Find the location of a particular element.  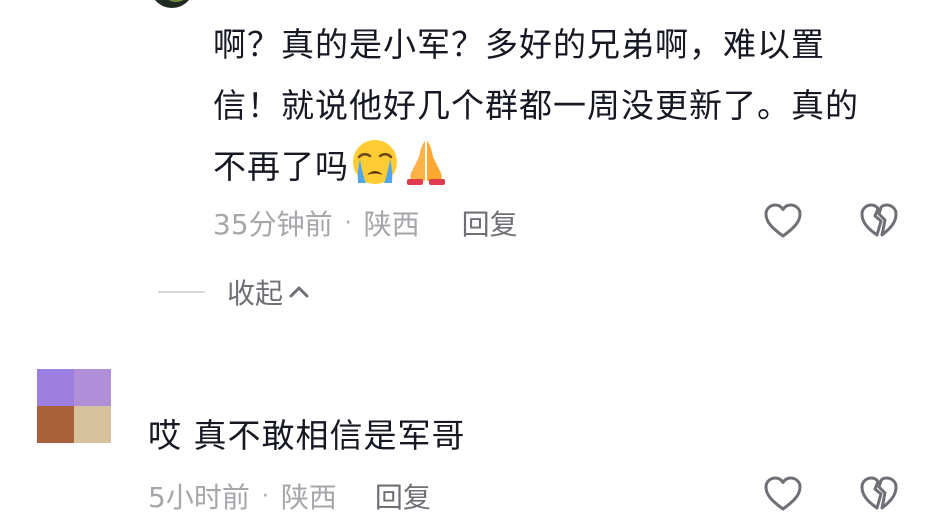

reply-meta: 35分钟前 · 陕西 回复 is located at coordinates (365, 223).